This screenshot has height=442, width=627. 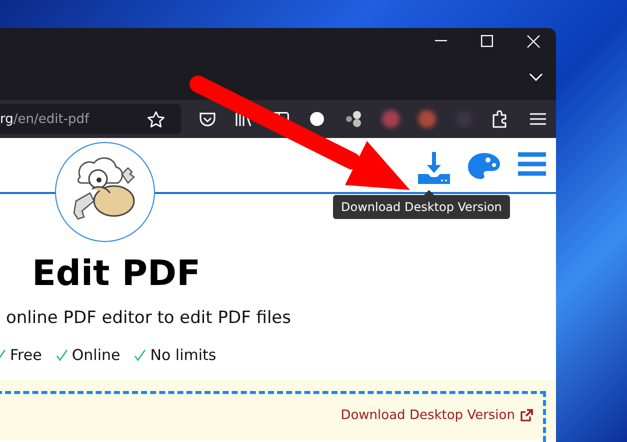 I want to click on page-subtitle: online PDF editor to edit PDF files, so click(x=148, y=318).